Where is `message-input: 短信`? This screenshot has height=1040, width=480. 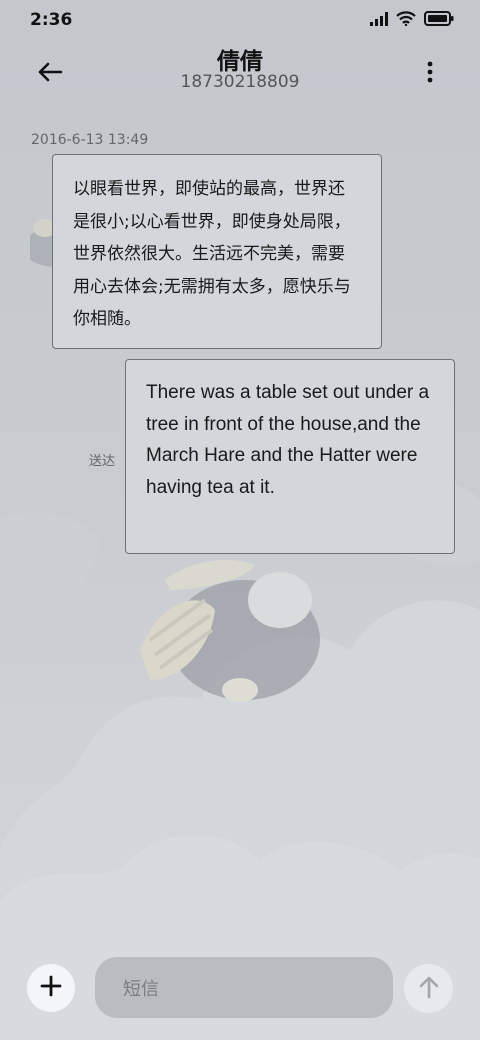 message-input: 短信 is located at coordinates (244, 987).